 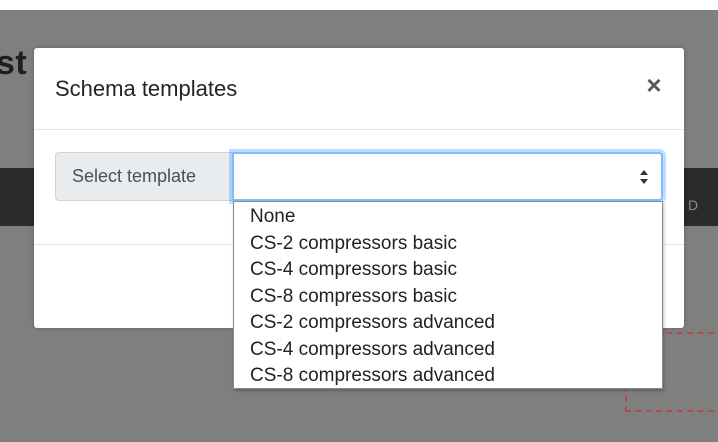 I want to click on option-cs4-basic: CS-4 compressors basic, so click(x=448, y=270).